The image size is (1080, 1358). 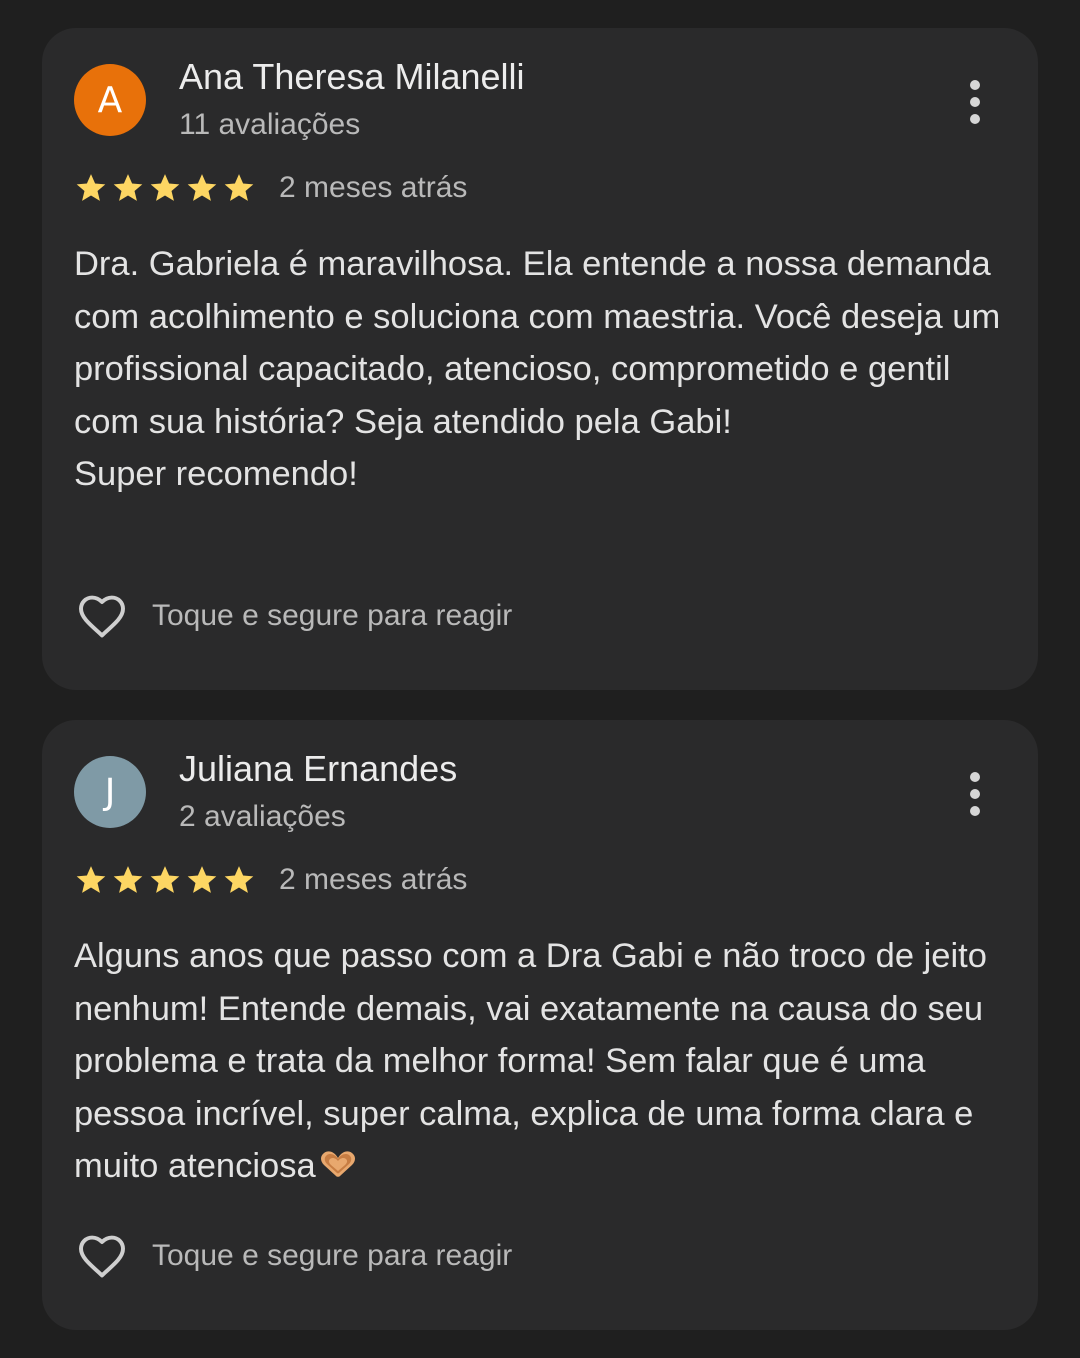 What do you see at coordinates (318, 769) in the screenshot?
I see `reviewer-name: Juliana Ernandes` at bounding box center [318, 769].